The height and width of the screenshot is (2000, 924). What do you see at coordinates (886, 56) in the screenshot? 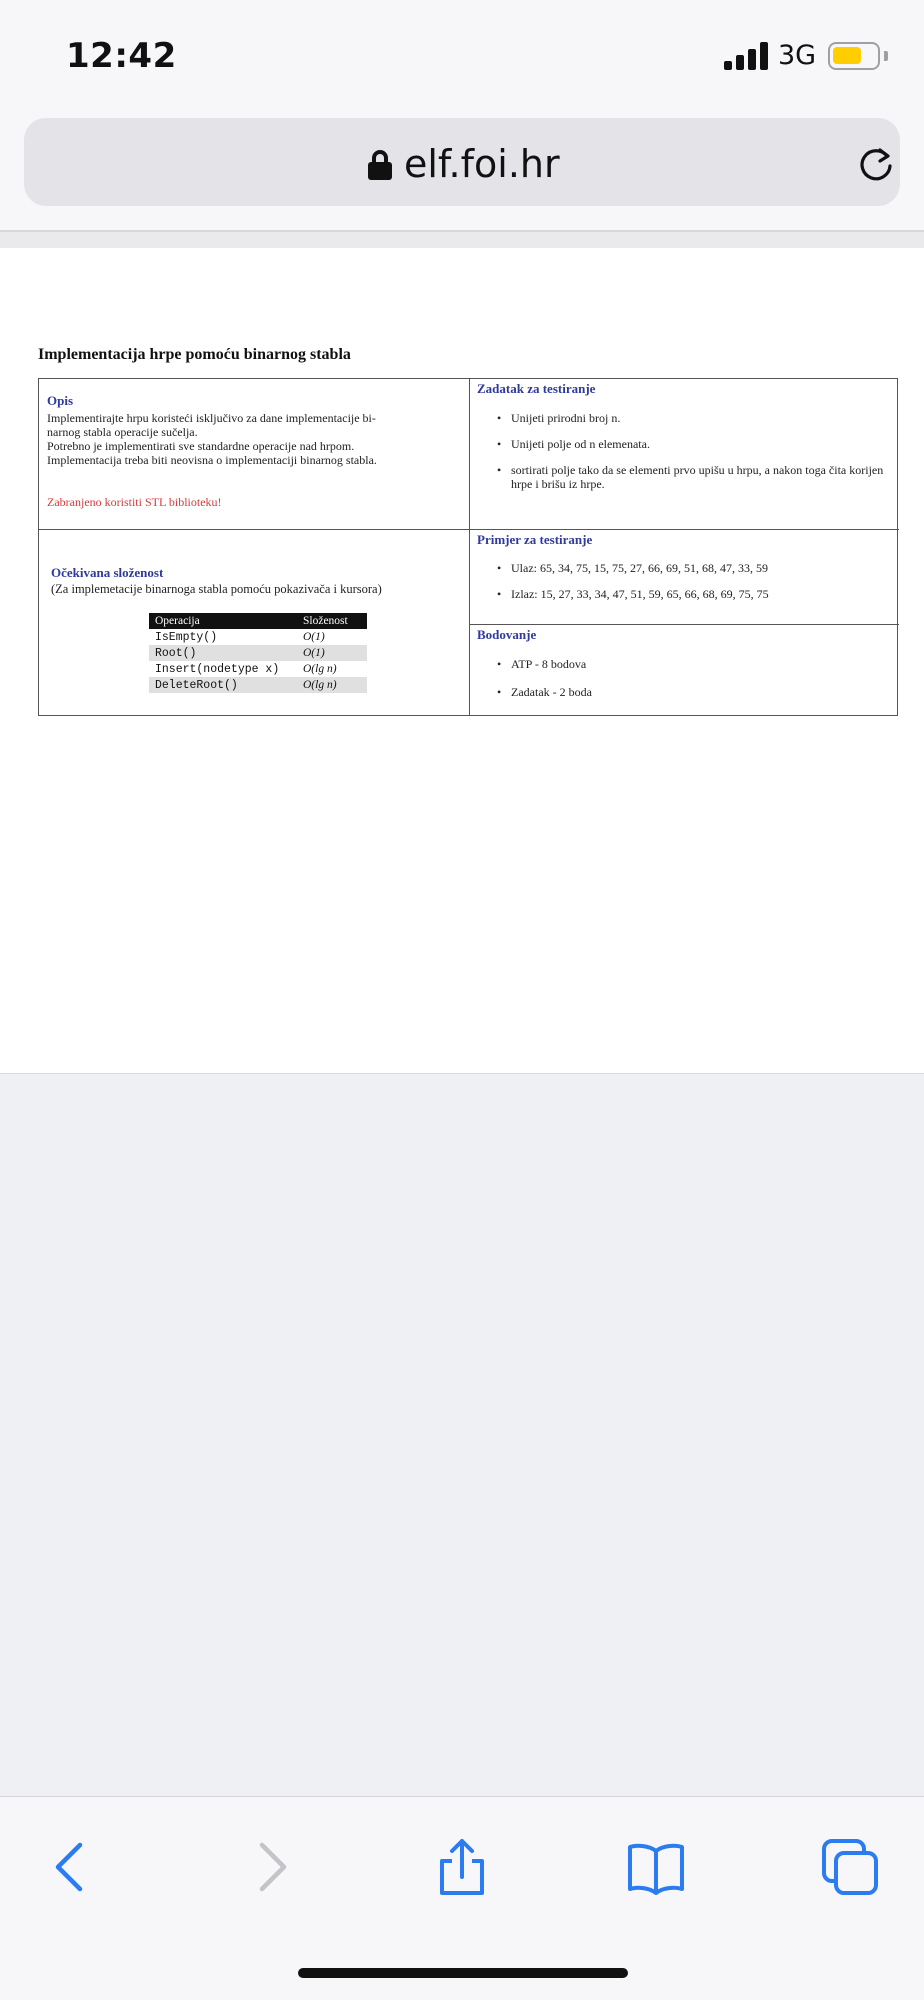
I see `battery-cap` at bounding box center [886, 56].